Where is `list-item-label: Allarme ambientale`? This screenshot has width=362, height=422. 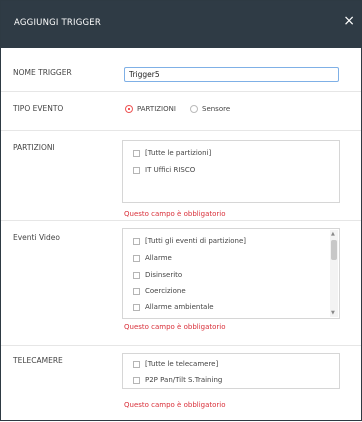 list-item-label: Allarme ambientale is located at coordinates (179, 307).